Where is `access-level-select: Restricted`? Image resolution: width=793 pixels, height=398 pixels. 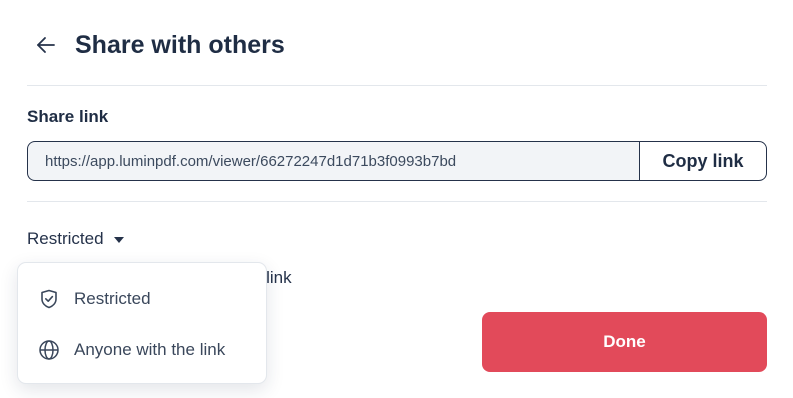
access-level-select: Restricted is located at coordinates (76, 239).